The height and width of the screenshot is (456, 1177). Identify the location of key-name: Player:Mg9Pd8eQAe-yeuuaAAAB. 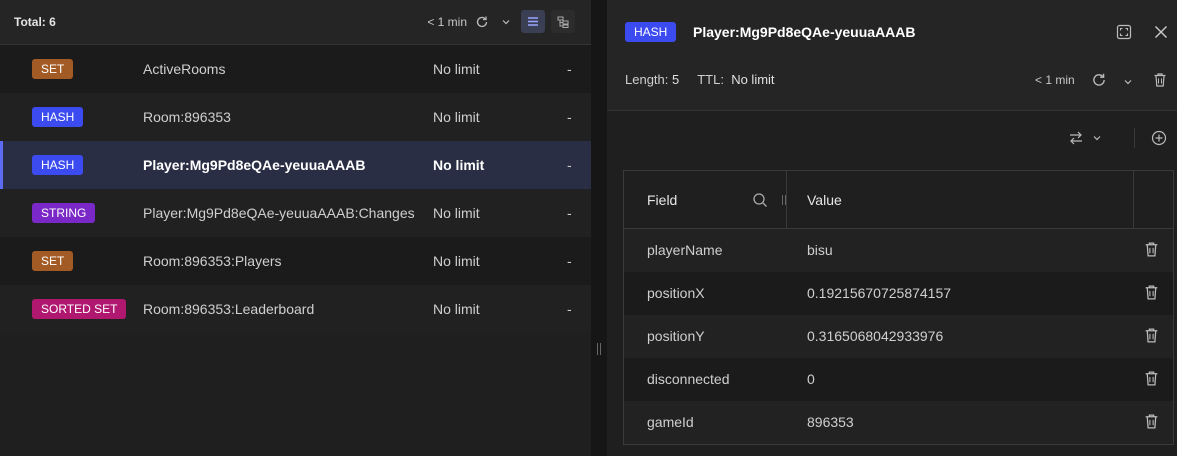
(254, 165).